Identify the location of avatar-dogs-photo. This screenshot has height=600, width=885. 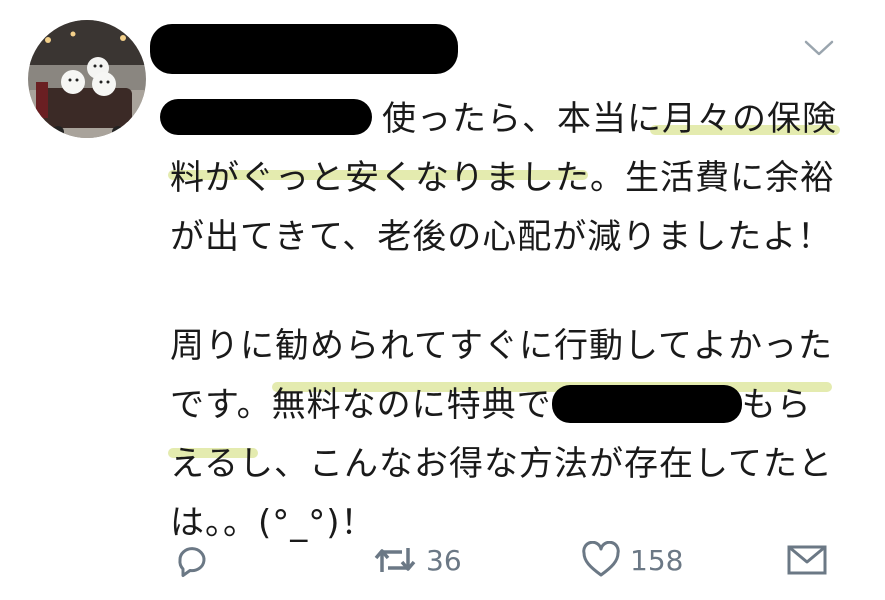
(87, 79).